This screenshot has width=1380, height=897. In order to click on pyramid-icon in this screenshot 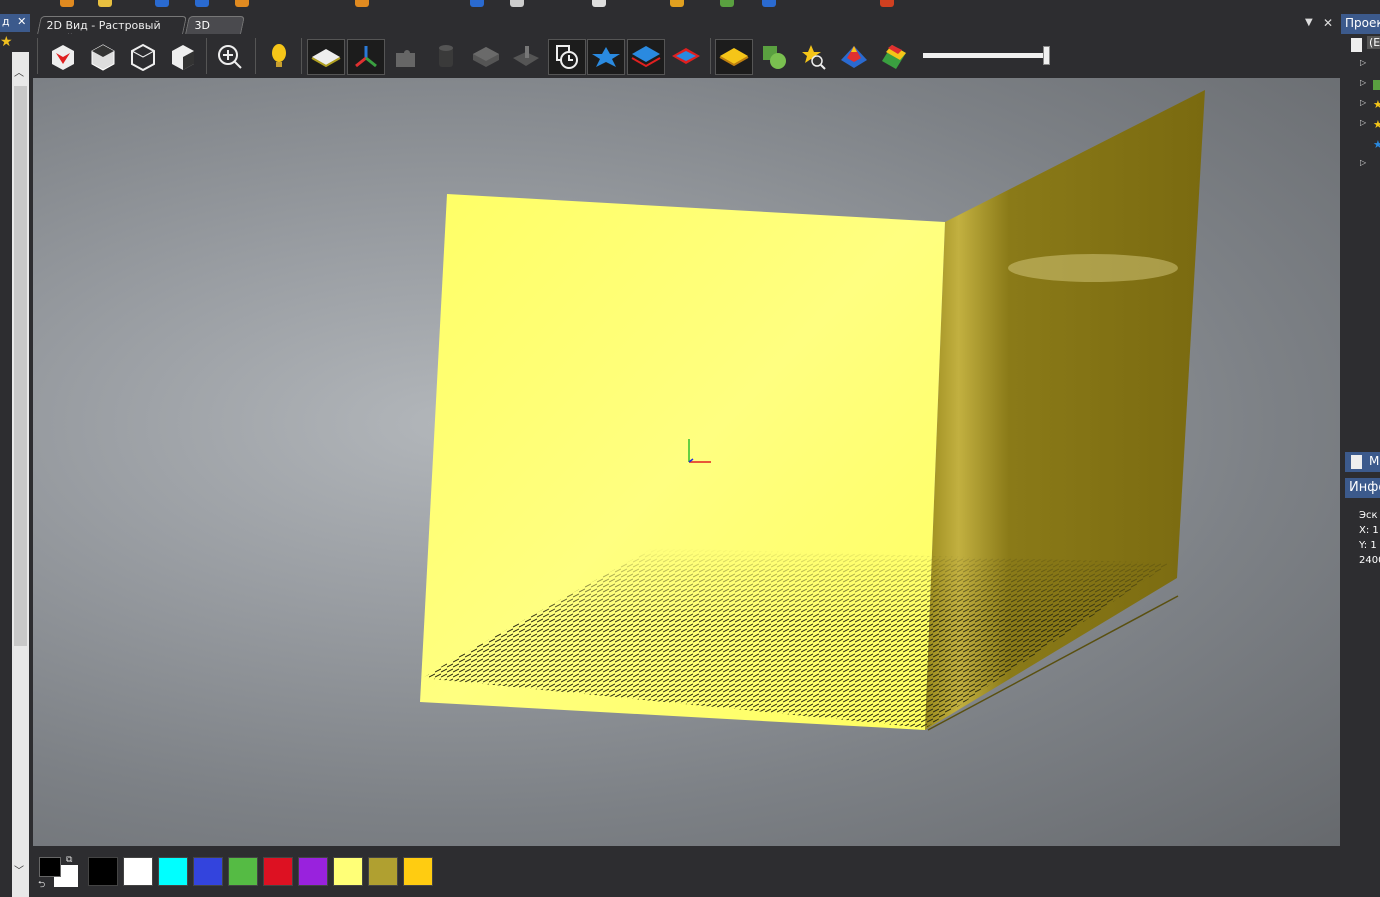, I will do `click(854, 57)`.